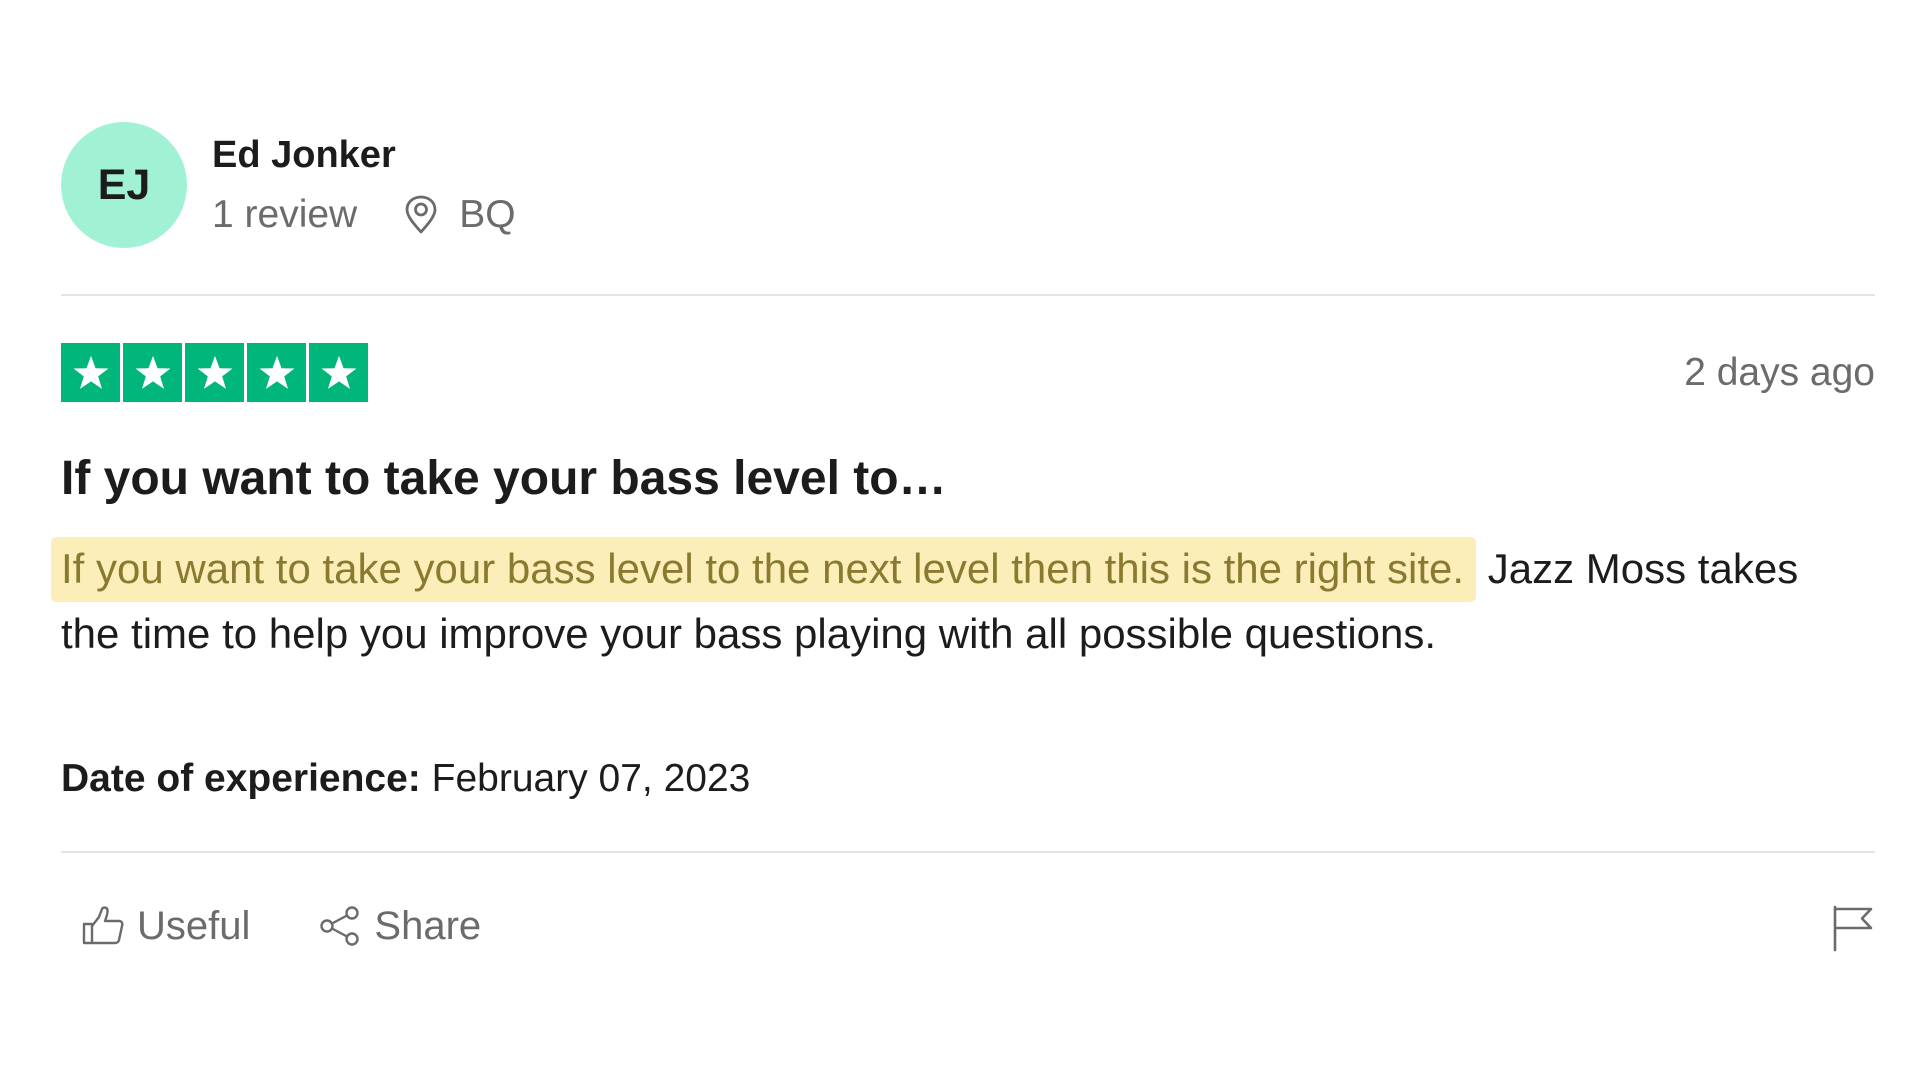  I want to click on review-count: 1 review, so click(285, 214).